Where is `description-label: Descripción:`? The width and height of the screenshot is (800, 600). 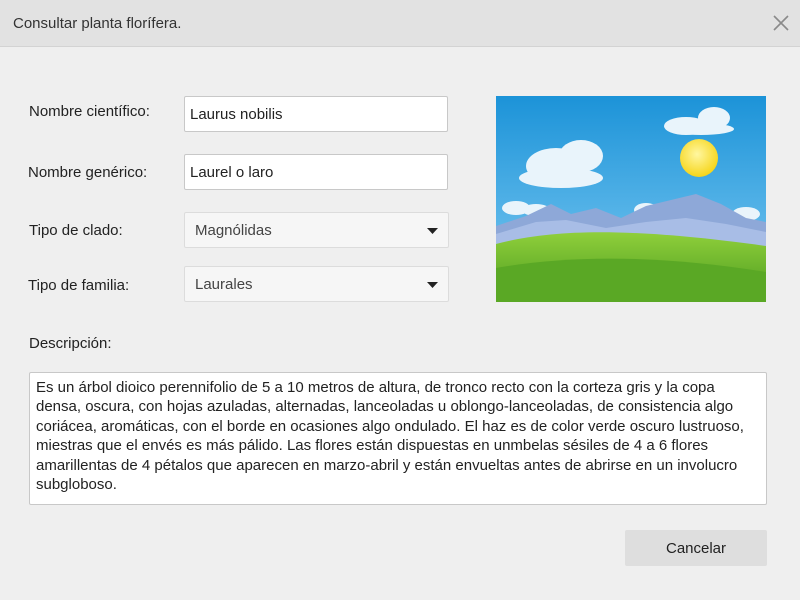
description-label: Descripción: is located at coordinates (70, 343).